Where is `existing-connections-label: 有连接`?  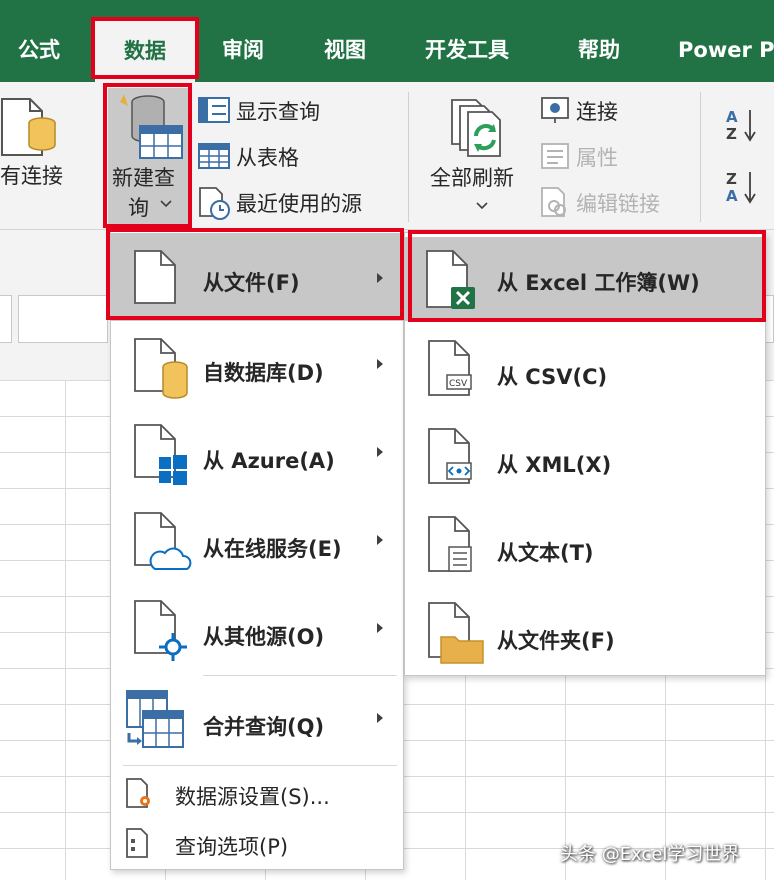
existing-connections-label: 有连接 is located at coordinates (31, 175).